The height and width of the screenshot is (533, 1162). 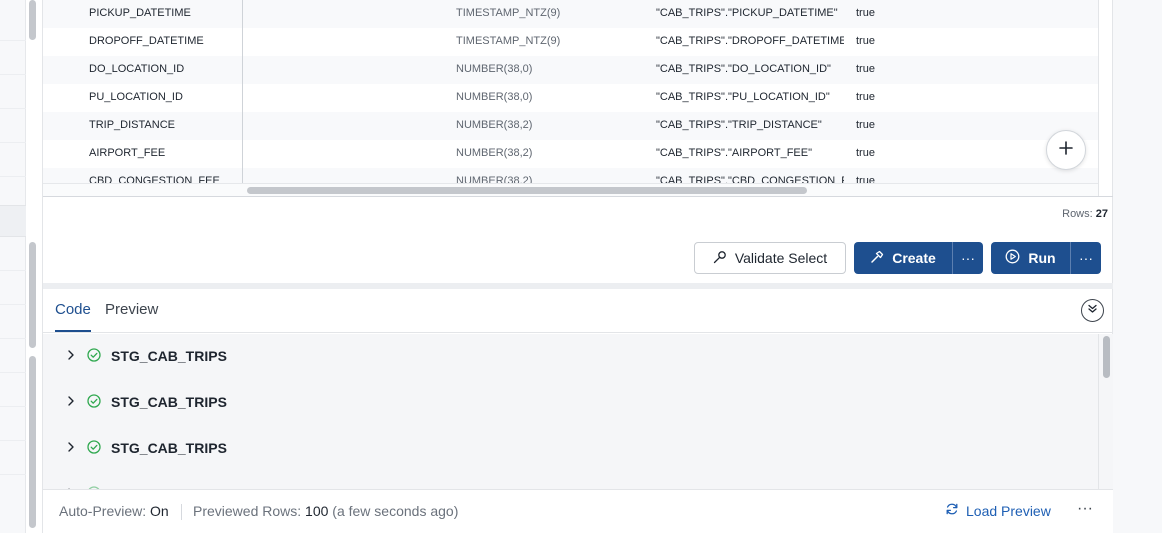 What do you see at coordinates (750, 179) in the screenshot?
I see `column-expression: "CAB_TRIPS"."CBD_CONGESTION_F` at bounding box center [750, 179].